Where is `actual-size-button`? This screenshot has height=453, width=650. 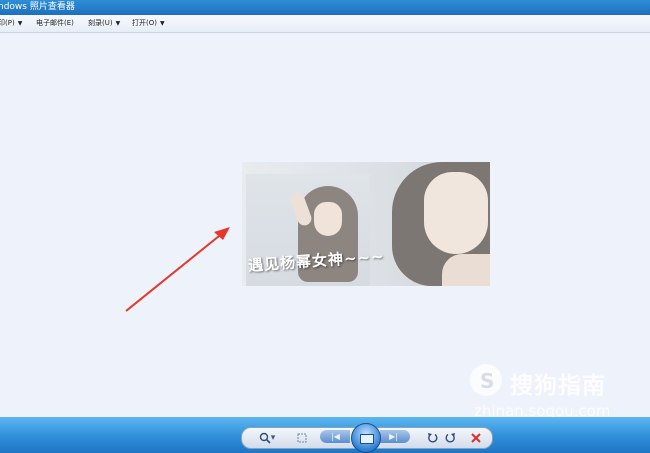
actual-size-button is located at coordinates (302, 438).